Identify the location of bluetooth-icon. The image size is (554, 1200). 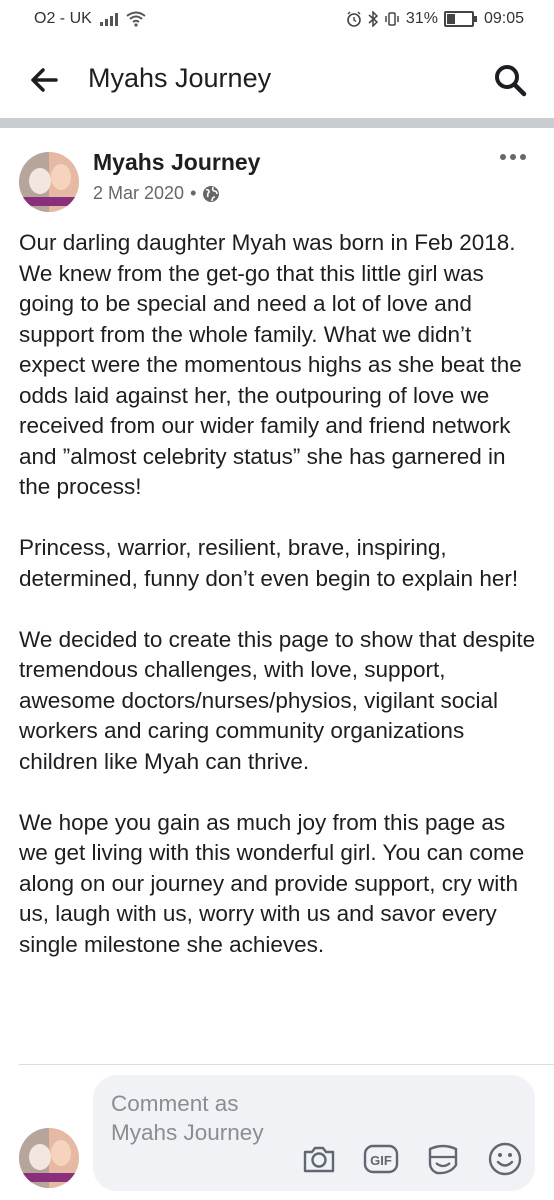
(373, 19).